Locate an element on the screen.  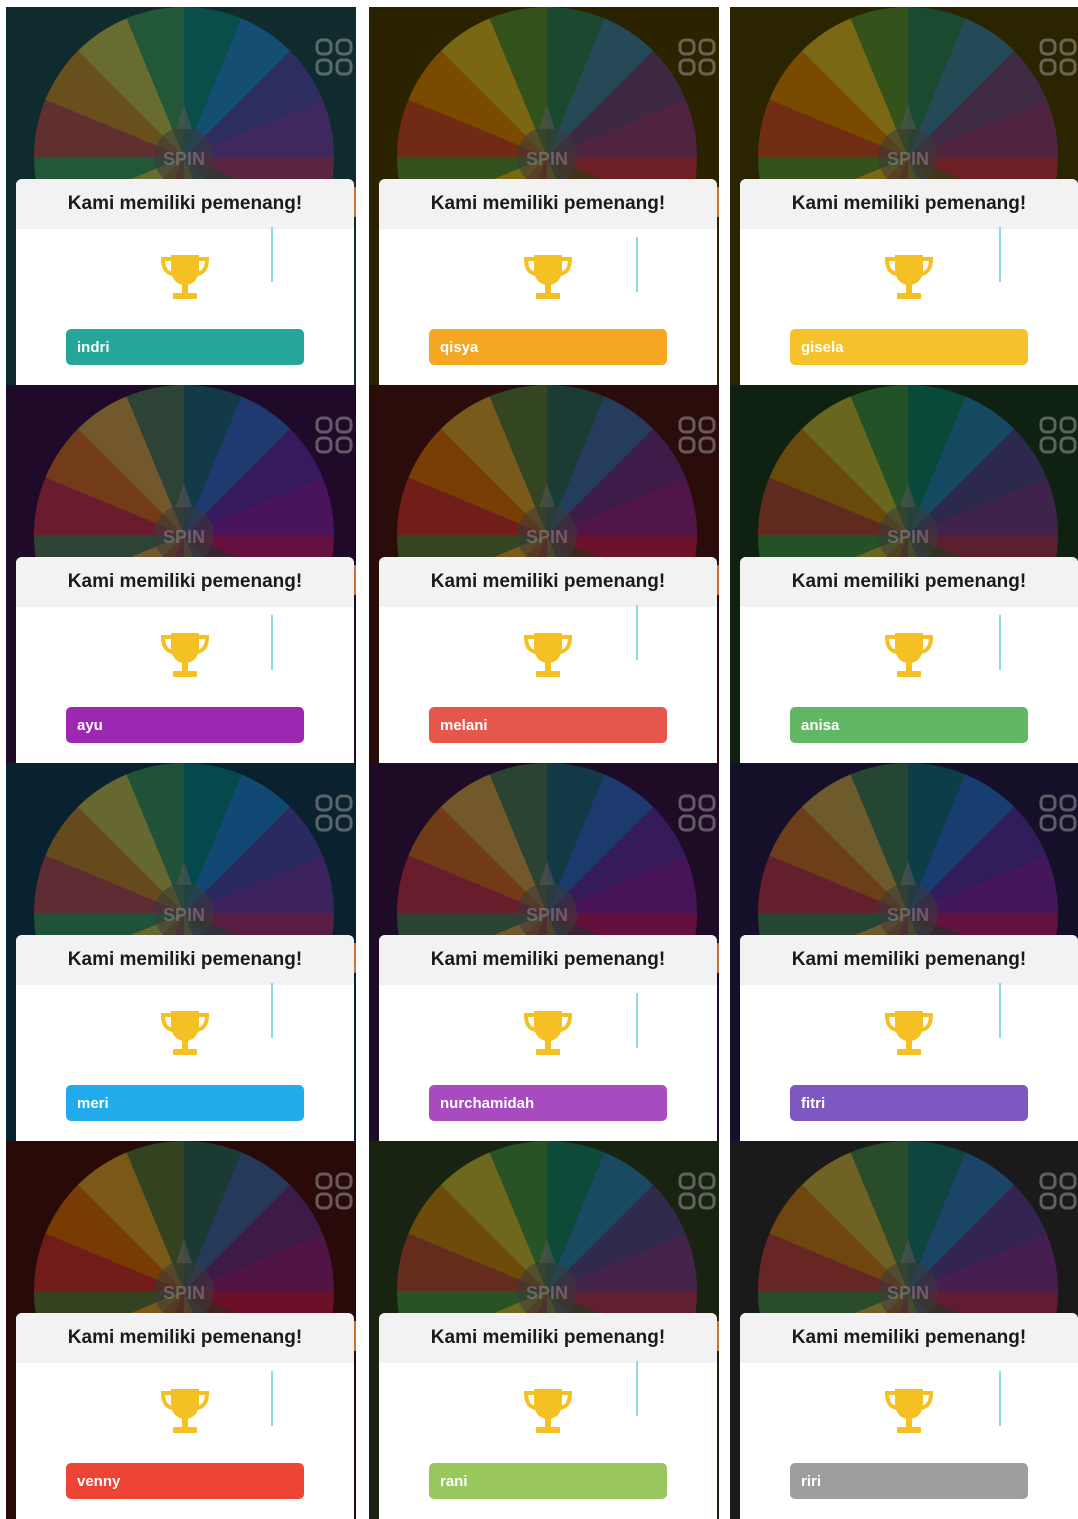
result-panel: SPIN Kami memiliki pemenang! indri is located at coordinates (181, 196).